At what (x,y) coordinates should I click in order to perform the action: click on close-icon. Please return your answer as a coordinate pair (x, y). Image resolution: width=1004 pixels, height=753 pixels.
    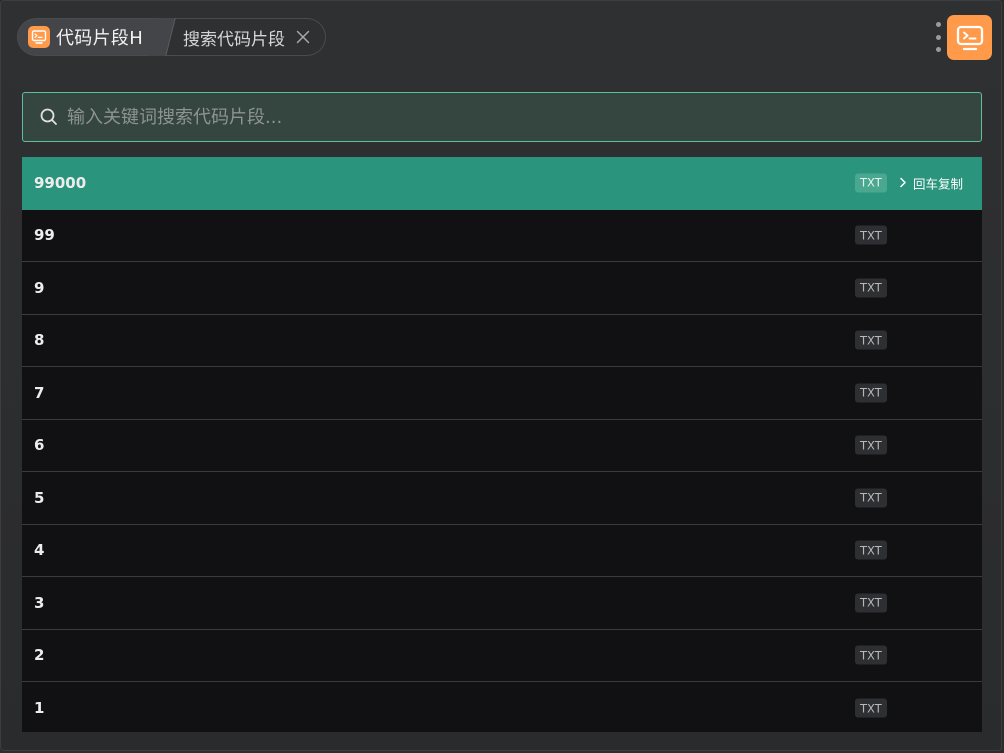
    Looking at the image, I should click on (303, 37).